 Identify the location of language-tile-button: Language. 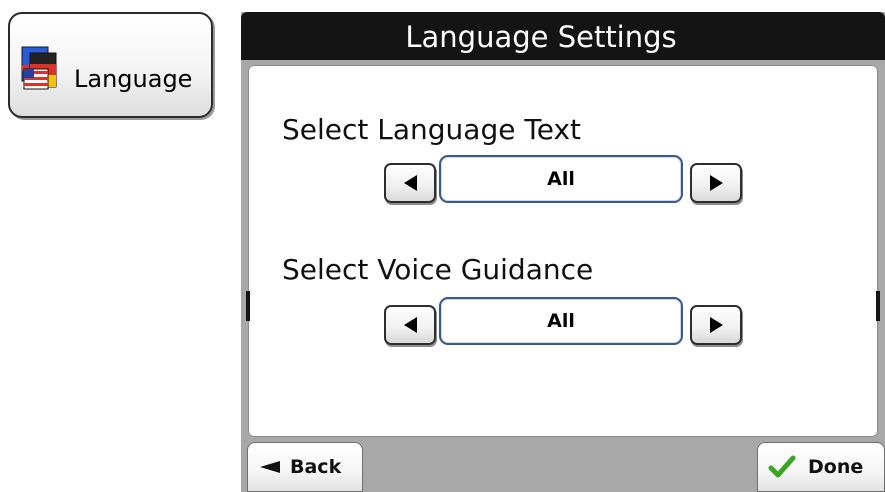
(110, 65).